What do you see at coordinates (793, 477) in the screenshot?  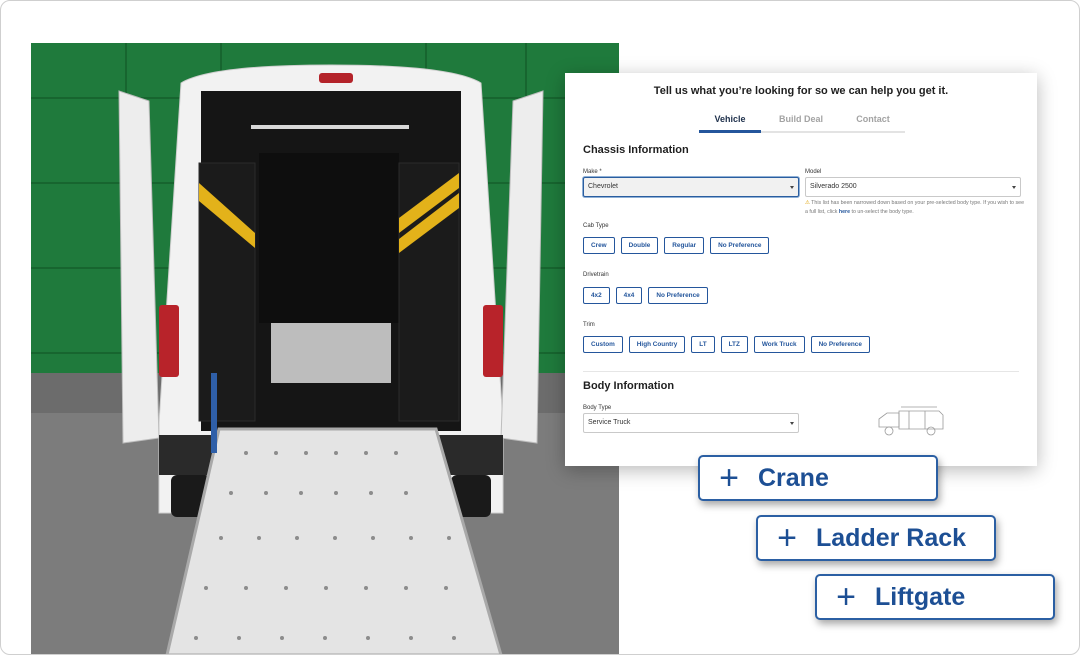 I see `addon-label: Crane` at bounding box center [793, 477].